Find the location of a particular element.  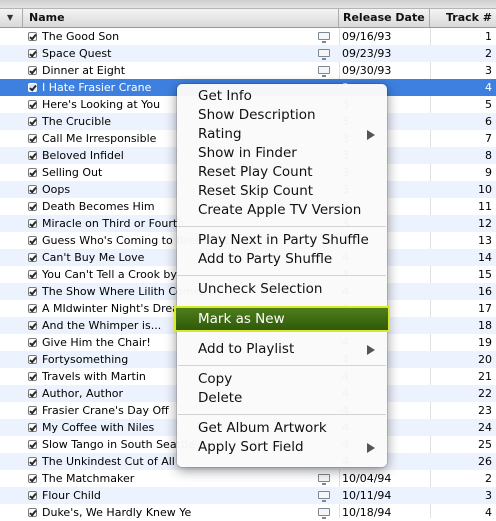

menu-item-delete: Delete is located at coordinates (282, 398).